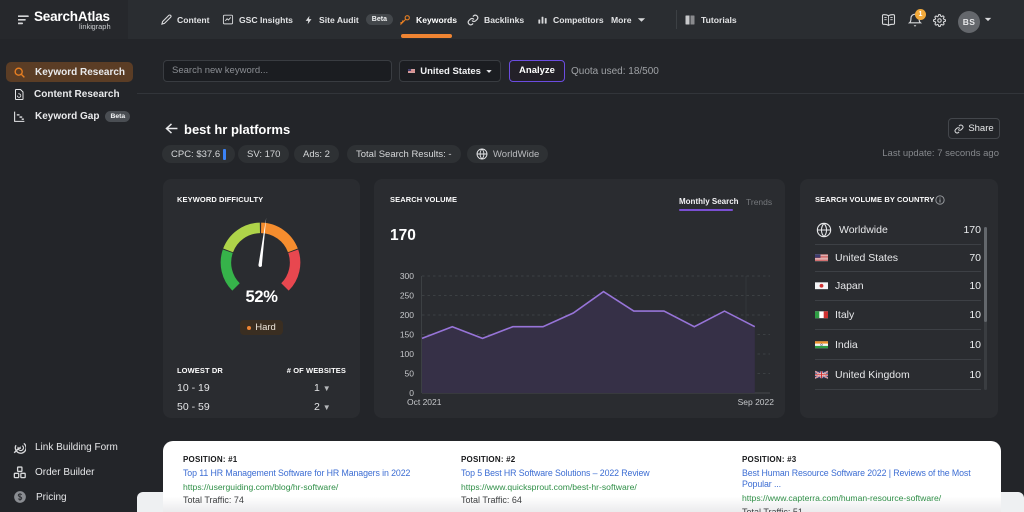 The width and height of the screenshot is (1024, 512). What do you see at coordinates (407, 335) in the screenshot?
I see `svg-text: 150` at bounding box center [407, 335].